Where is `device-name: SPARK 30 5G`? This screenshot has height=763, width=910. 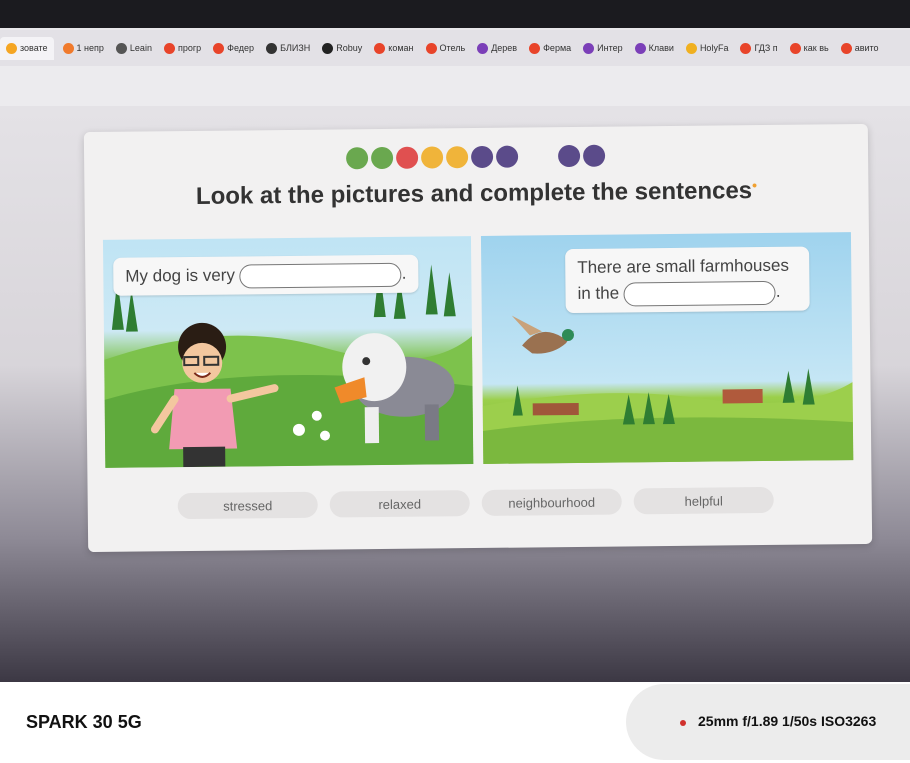 device-name: SPARK 30 5G is located at coordinates (84, 722).